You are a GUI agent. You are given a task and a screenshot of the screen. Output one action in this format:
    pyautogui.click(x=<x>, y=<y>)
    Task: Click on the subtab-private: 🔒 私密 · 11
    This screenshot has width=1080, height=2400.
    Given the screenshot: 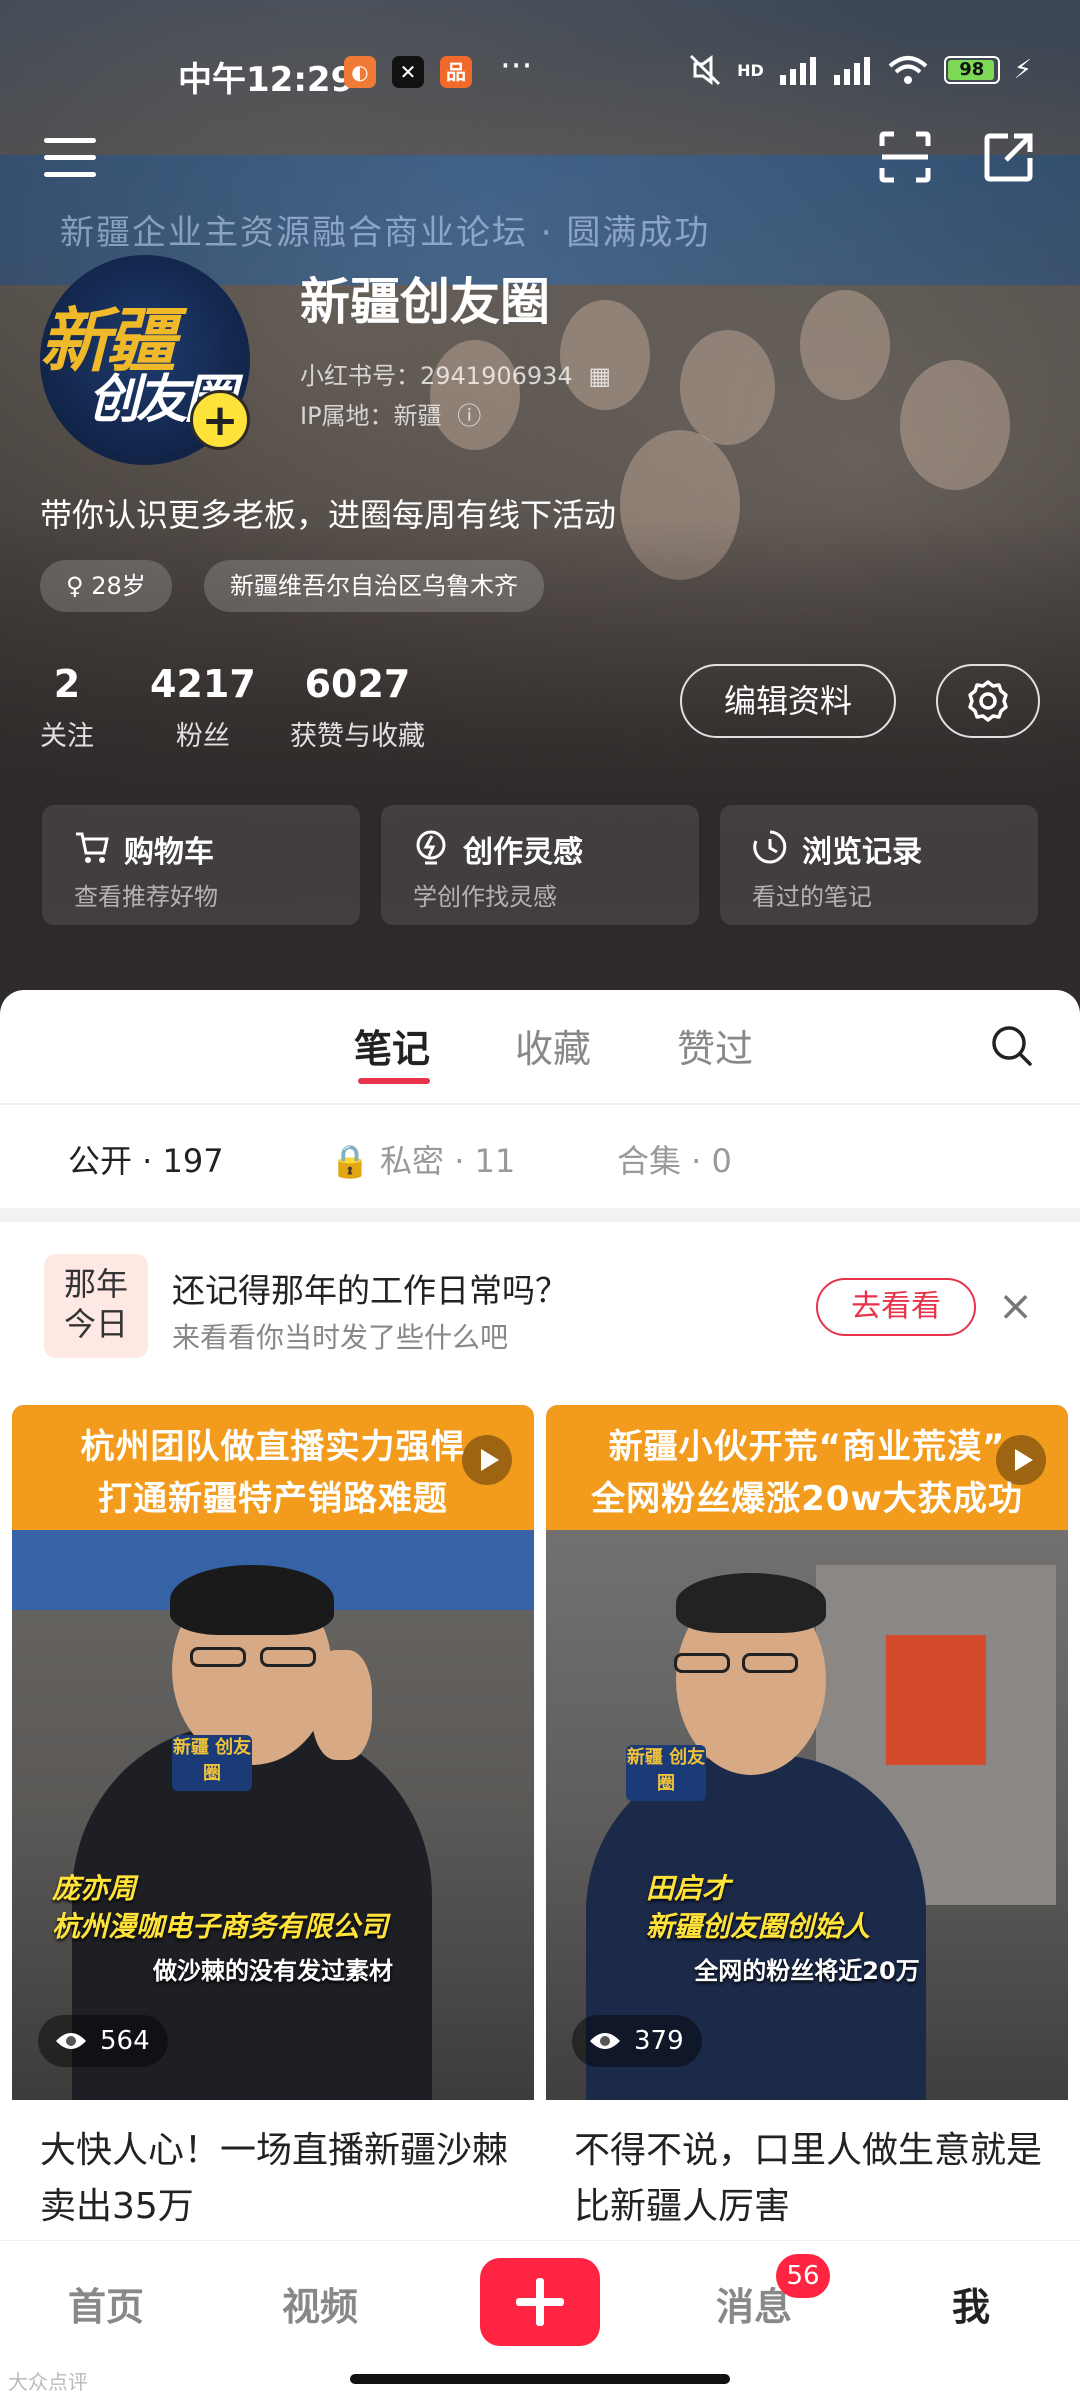 What is the action you would take?
    pyautogui.click(x=422, y=1159)
    